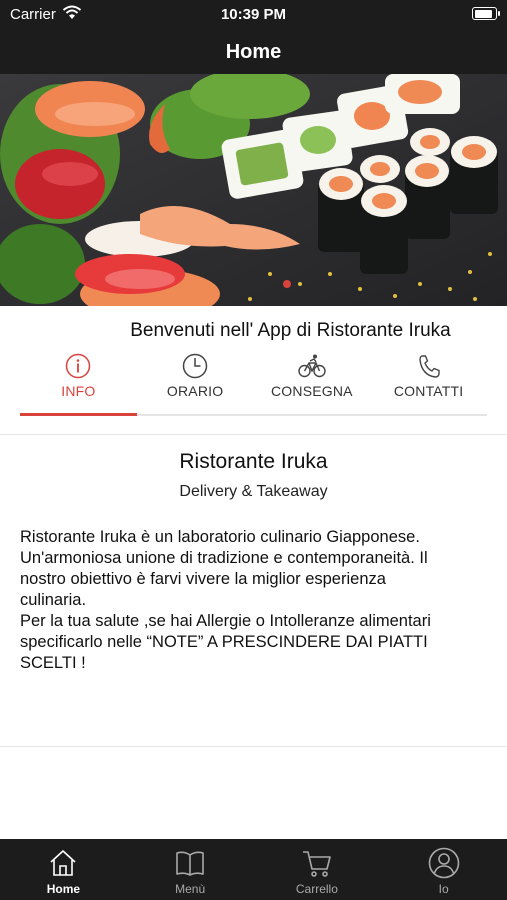 This screenshot has height=900, width=507. Describe the element at coordinates (429, 366) in the screenshot. I see `phone-icon` at that location.